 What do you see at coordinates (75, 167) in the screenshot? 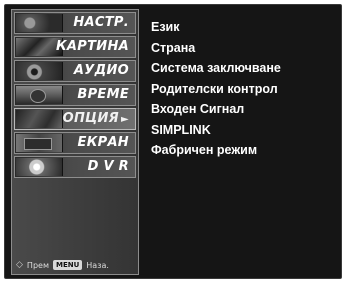
I see `menu-item-dvr: D V R` at bounding box center [75, 167].